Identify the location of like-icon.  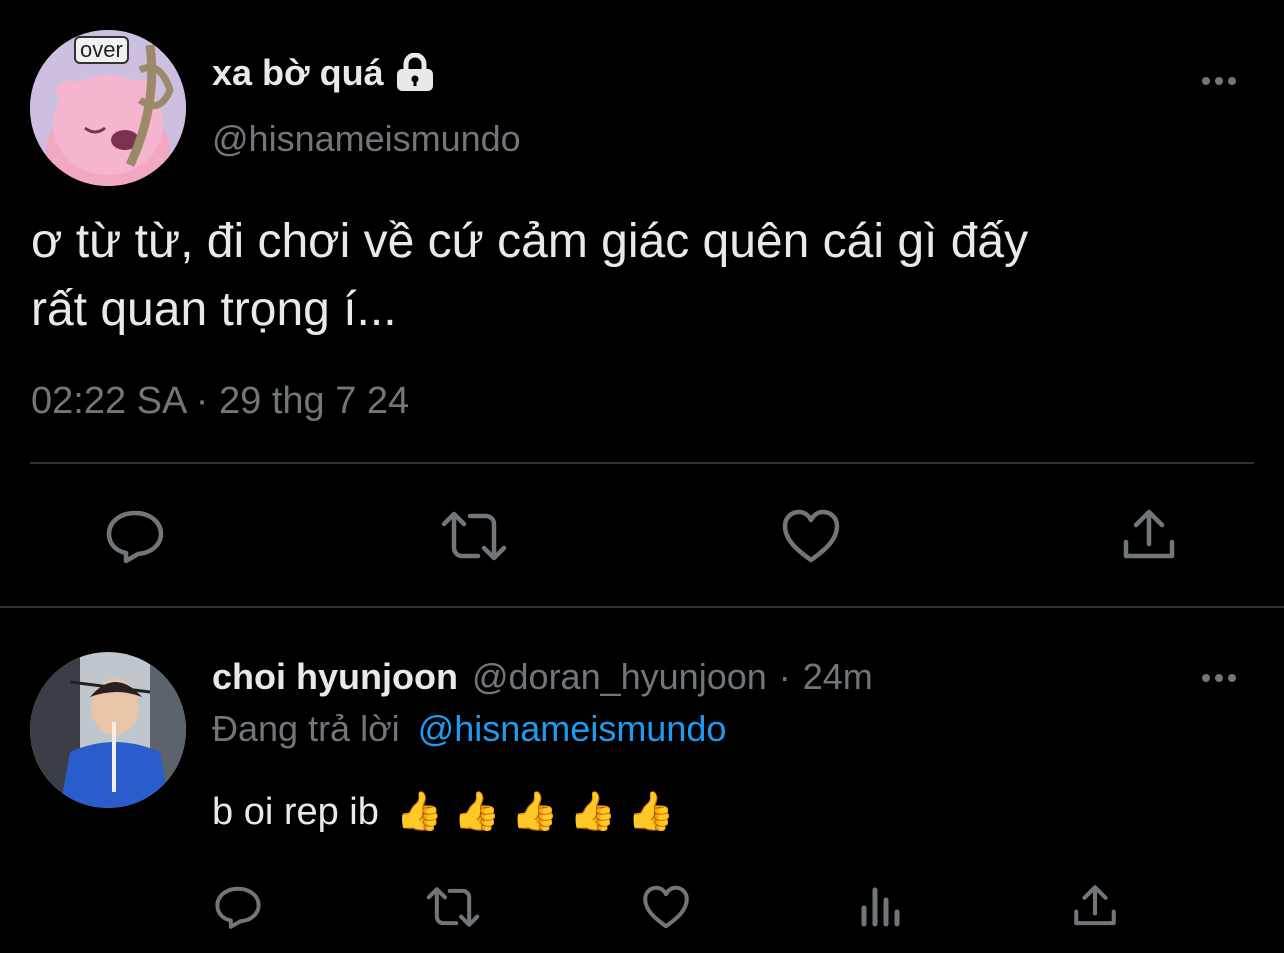
(811, 536).